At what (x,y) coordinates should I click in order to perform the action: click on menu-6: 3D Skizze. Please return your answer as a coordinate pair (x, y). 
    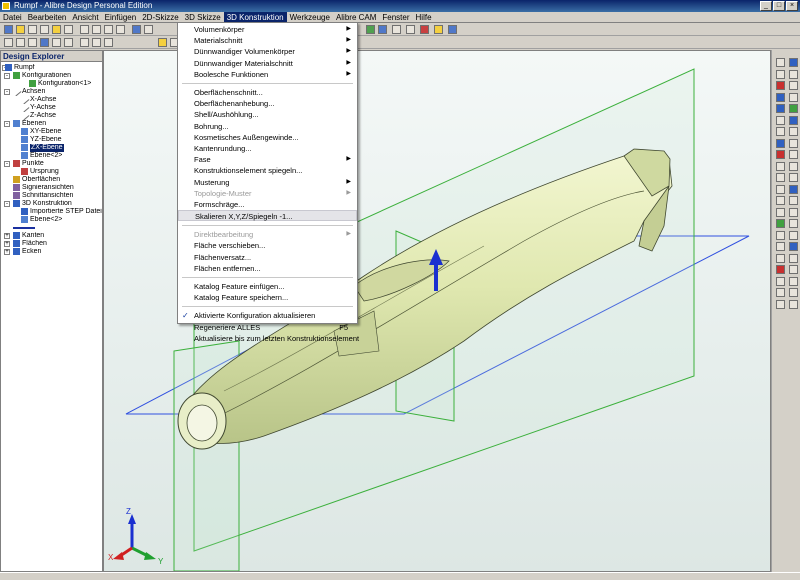
    Looking at the image, I should click on (203, 17).